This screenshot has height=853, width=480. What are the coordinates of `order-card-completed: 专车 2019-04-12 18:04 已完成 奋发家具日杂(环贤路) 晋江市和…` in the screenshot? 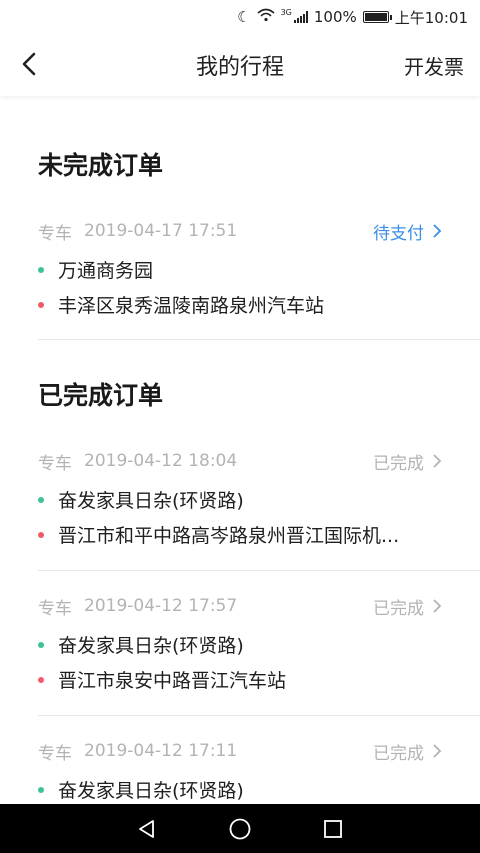 It's located at (259, 509).